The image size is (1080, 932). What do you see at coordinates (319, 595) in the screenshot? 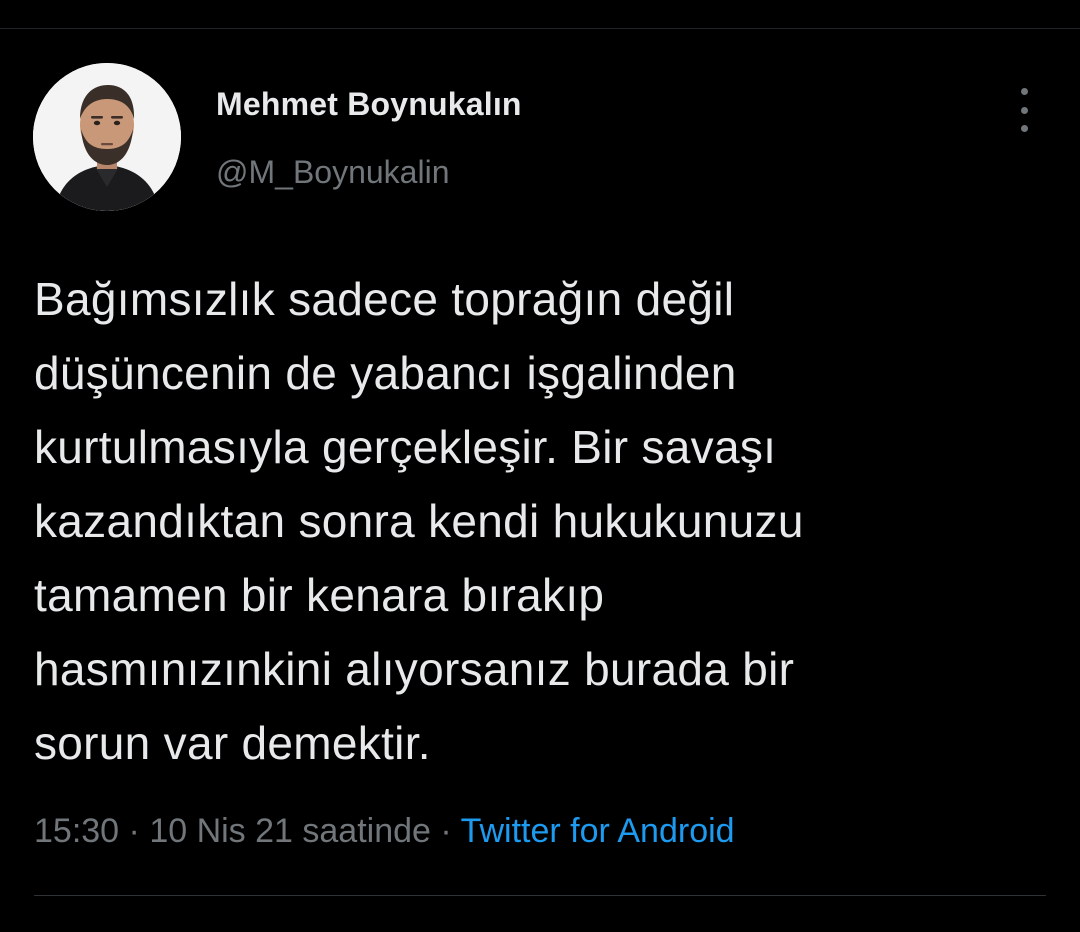
I see `tweet-text-line: tamamen bir kenara bırakıp` at bounding box center [319, 595].